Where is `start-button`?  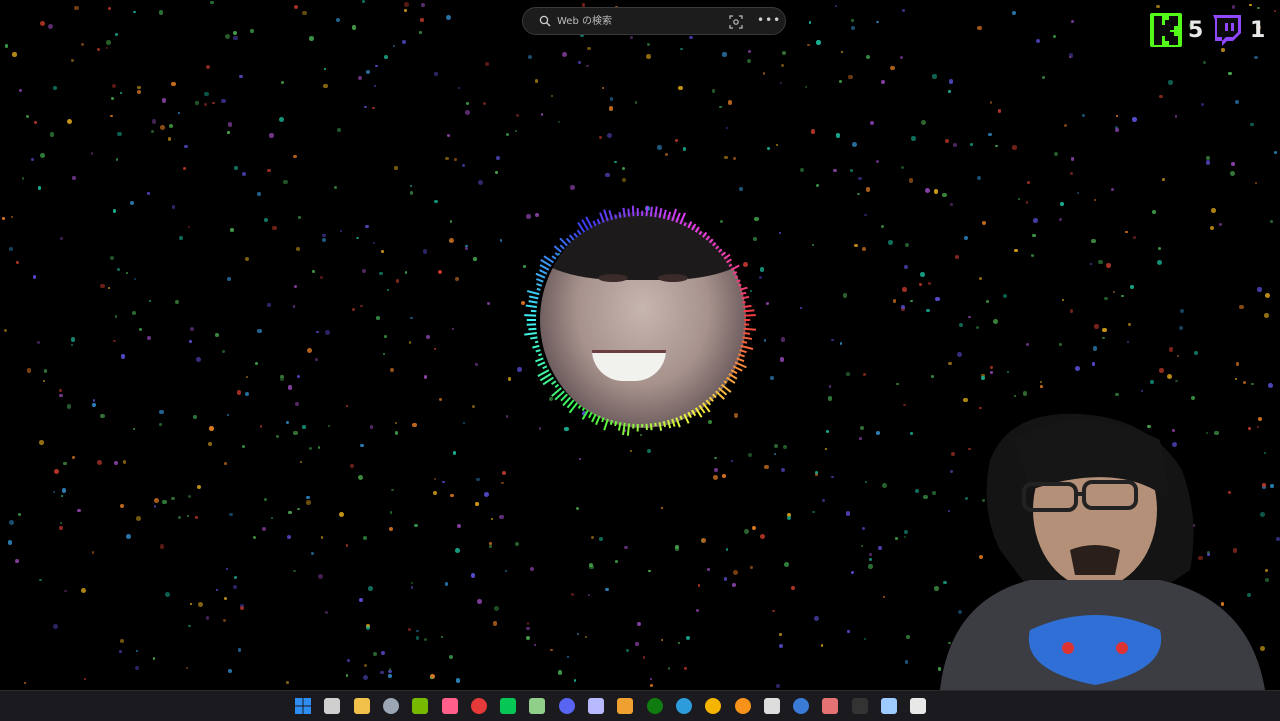 start-button is located at coordinates (303, 706).